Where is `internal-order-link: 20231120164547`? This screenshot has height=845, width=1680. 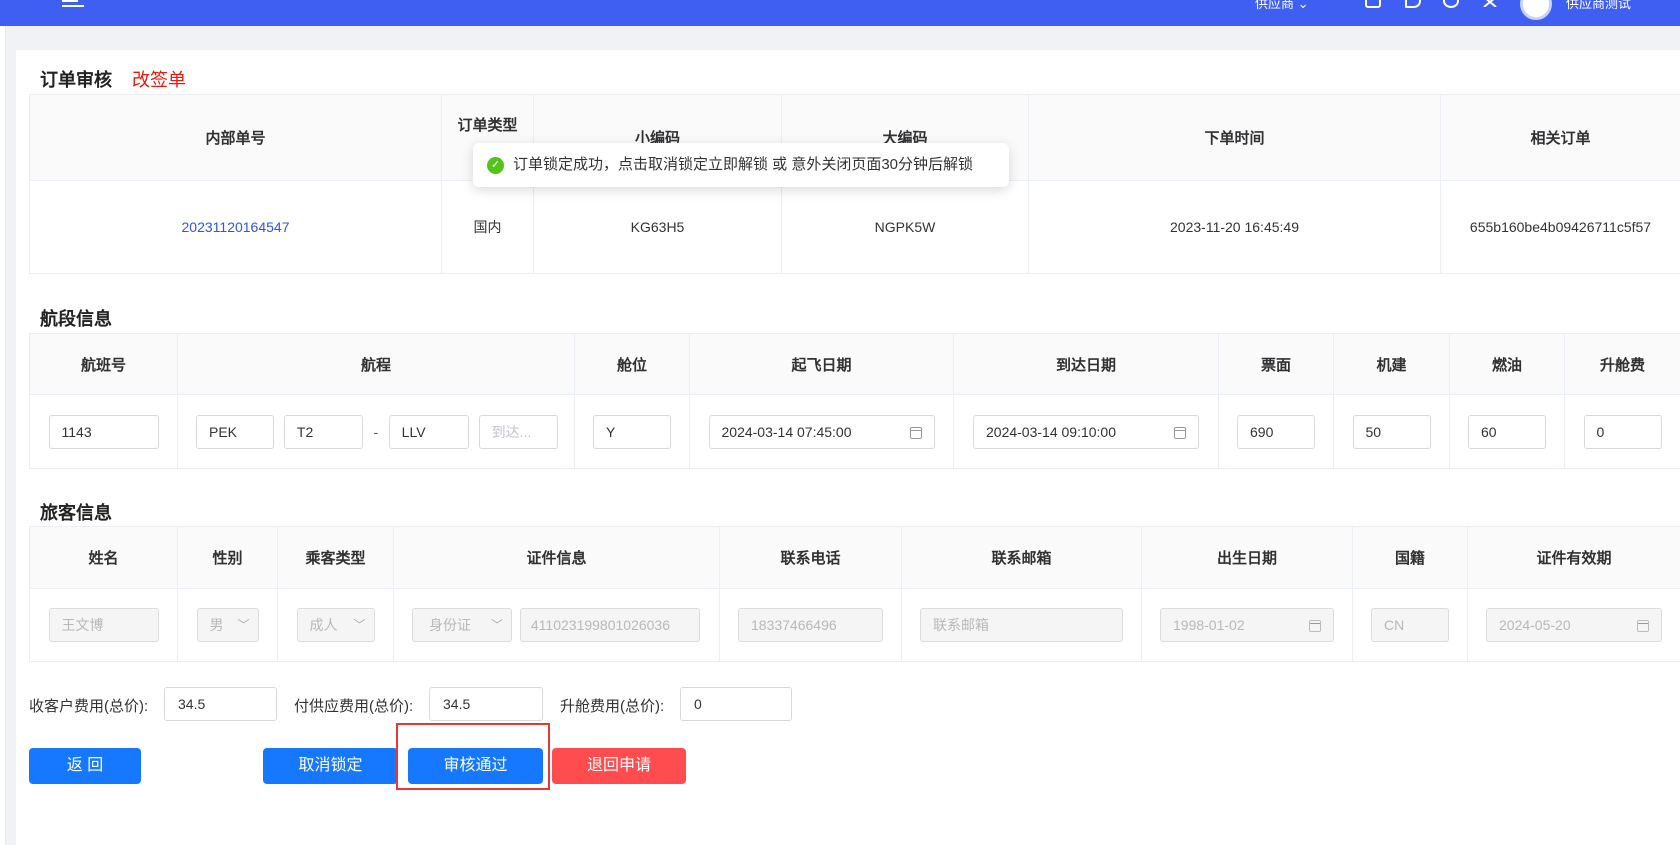
internal-order-link: 20231120164547 is located at coordinates (236, 227).